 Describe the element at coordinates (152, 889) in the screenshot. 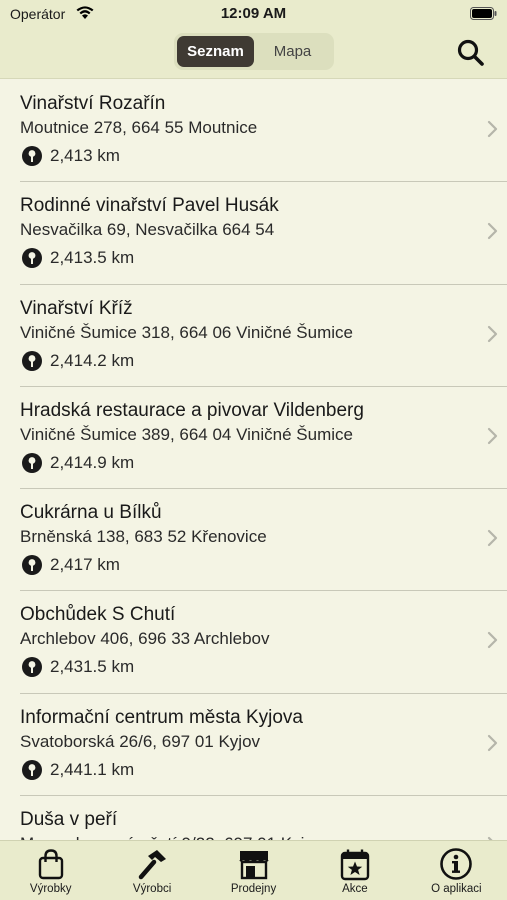

I see `tab-label: Výrobci` at that location.